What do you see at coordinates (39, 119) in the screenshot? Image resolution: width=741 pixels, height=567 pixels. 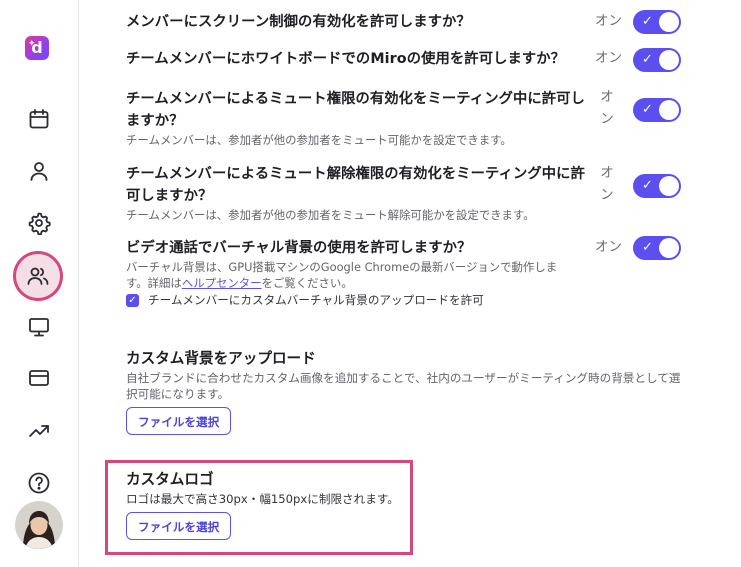 I see `calendar-icon` at bounding box center [39, 119].